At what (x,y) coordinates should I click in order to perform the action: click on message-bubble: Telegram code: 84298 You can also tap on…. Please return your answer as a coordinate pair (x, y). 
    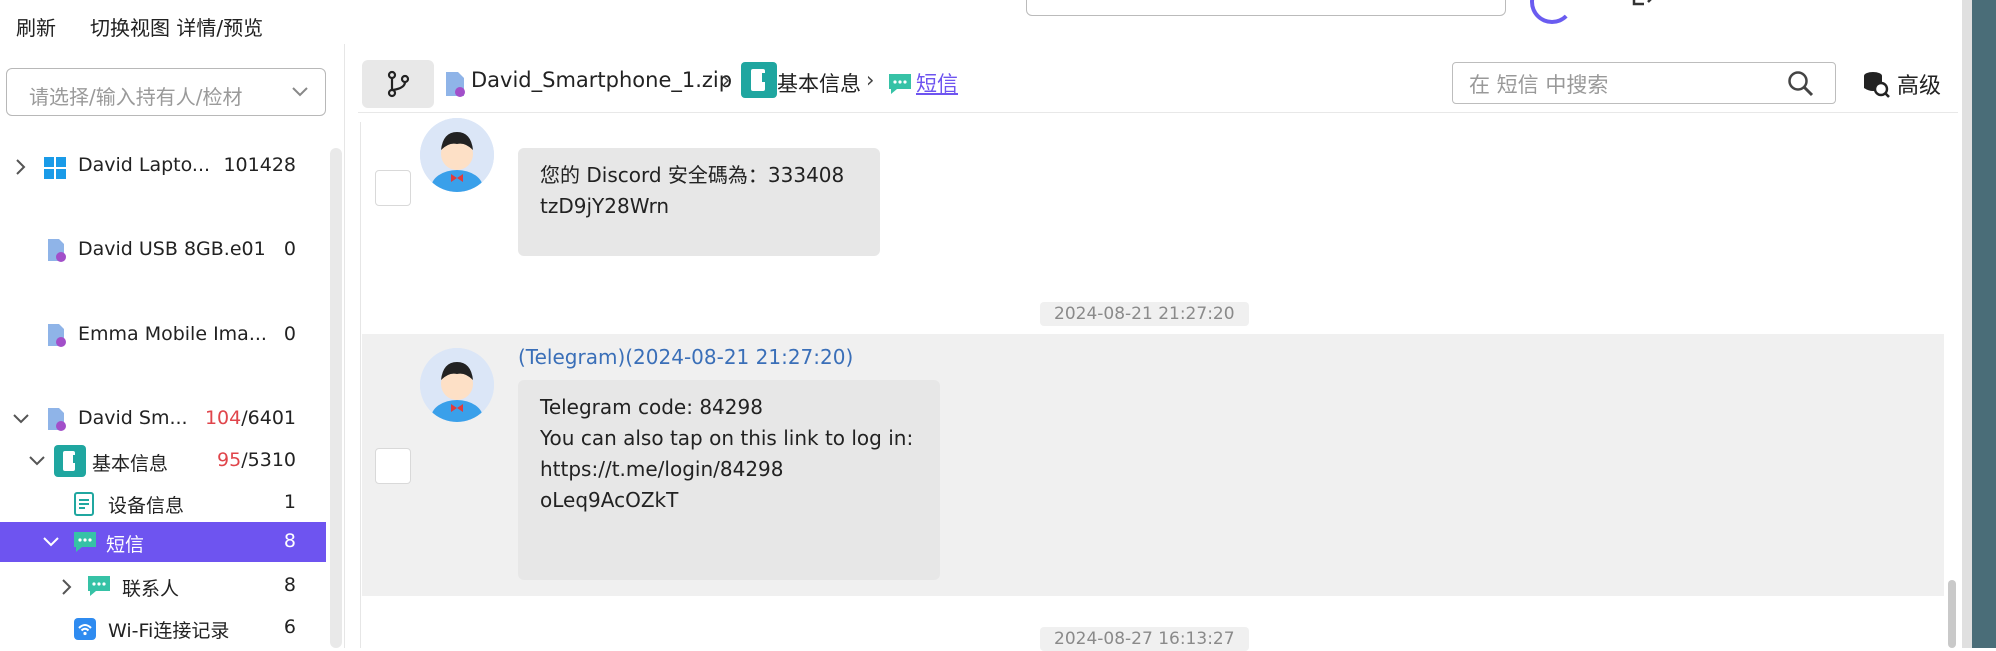
    Looking at the image, I should click on (729, 480).